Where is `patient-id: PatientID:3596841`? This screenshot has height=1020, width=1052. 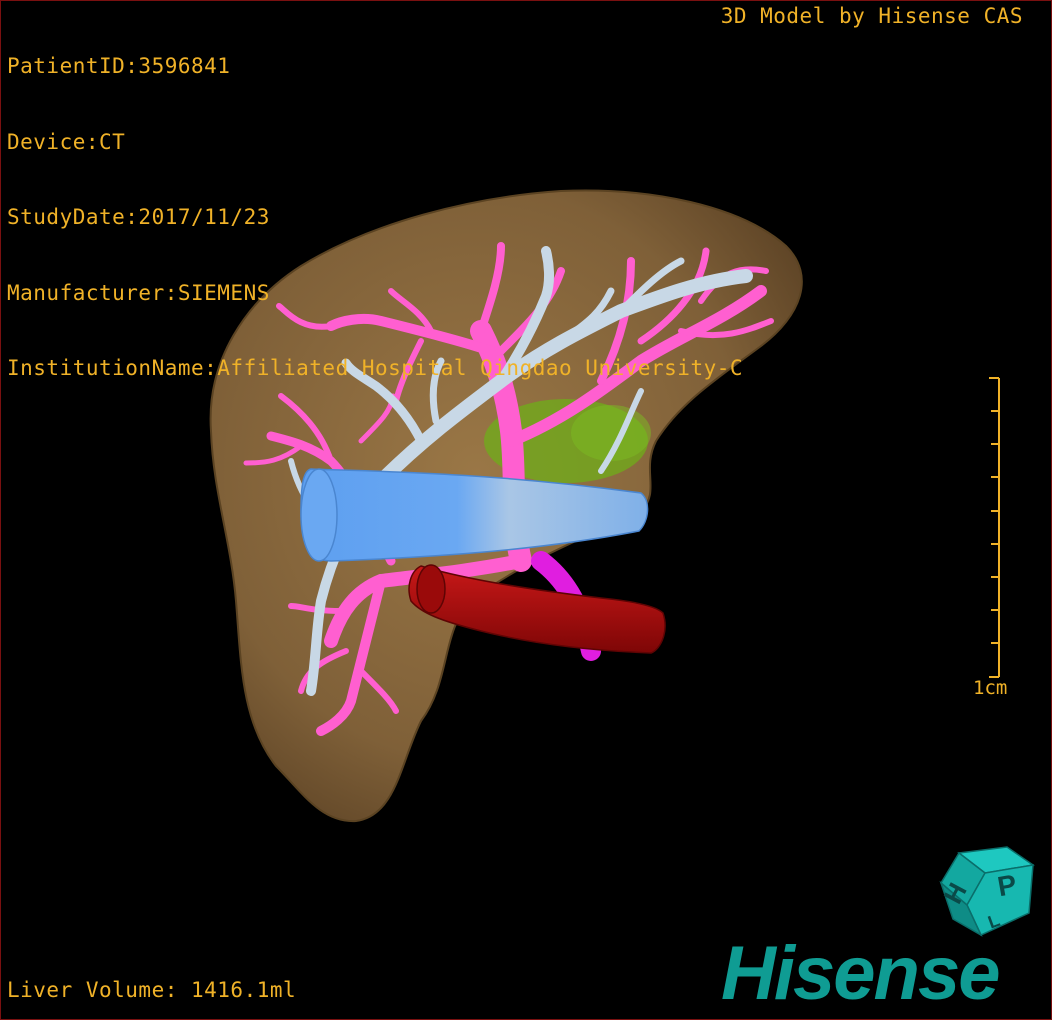 patient-id: PatientID:3596841 is located at coordinates (119, 66).